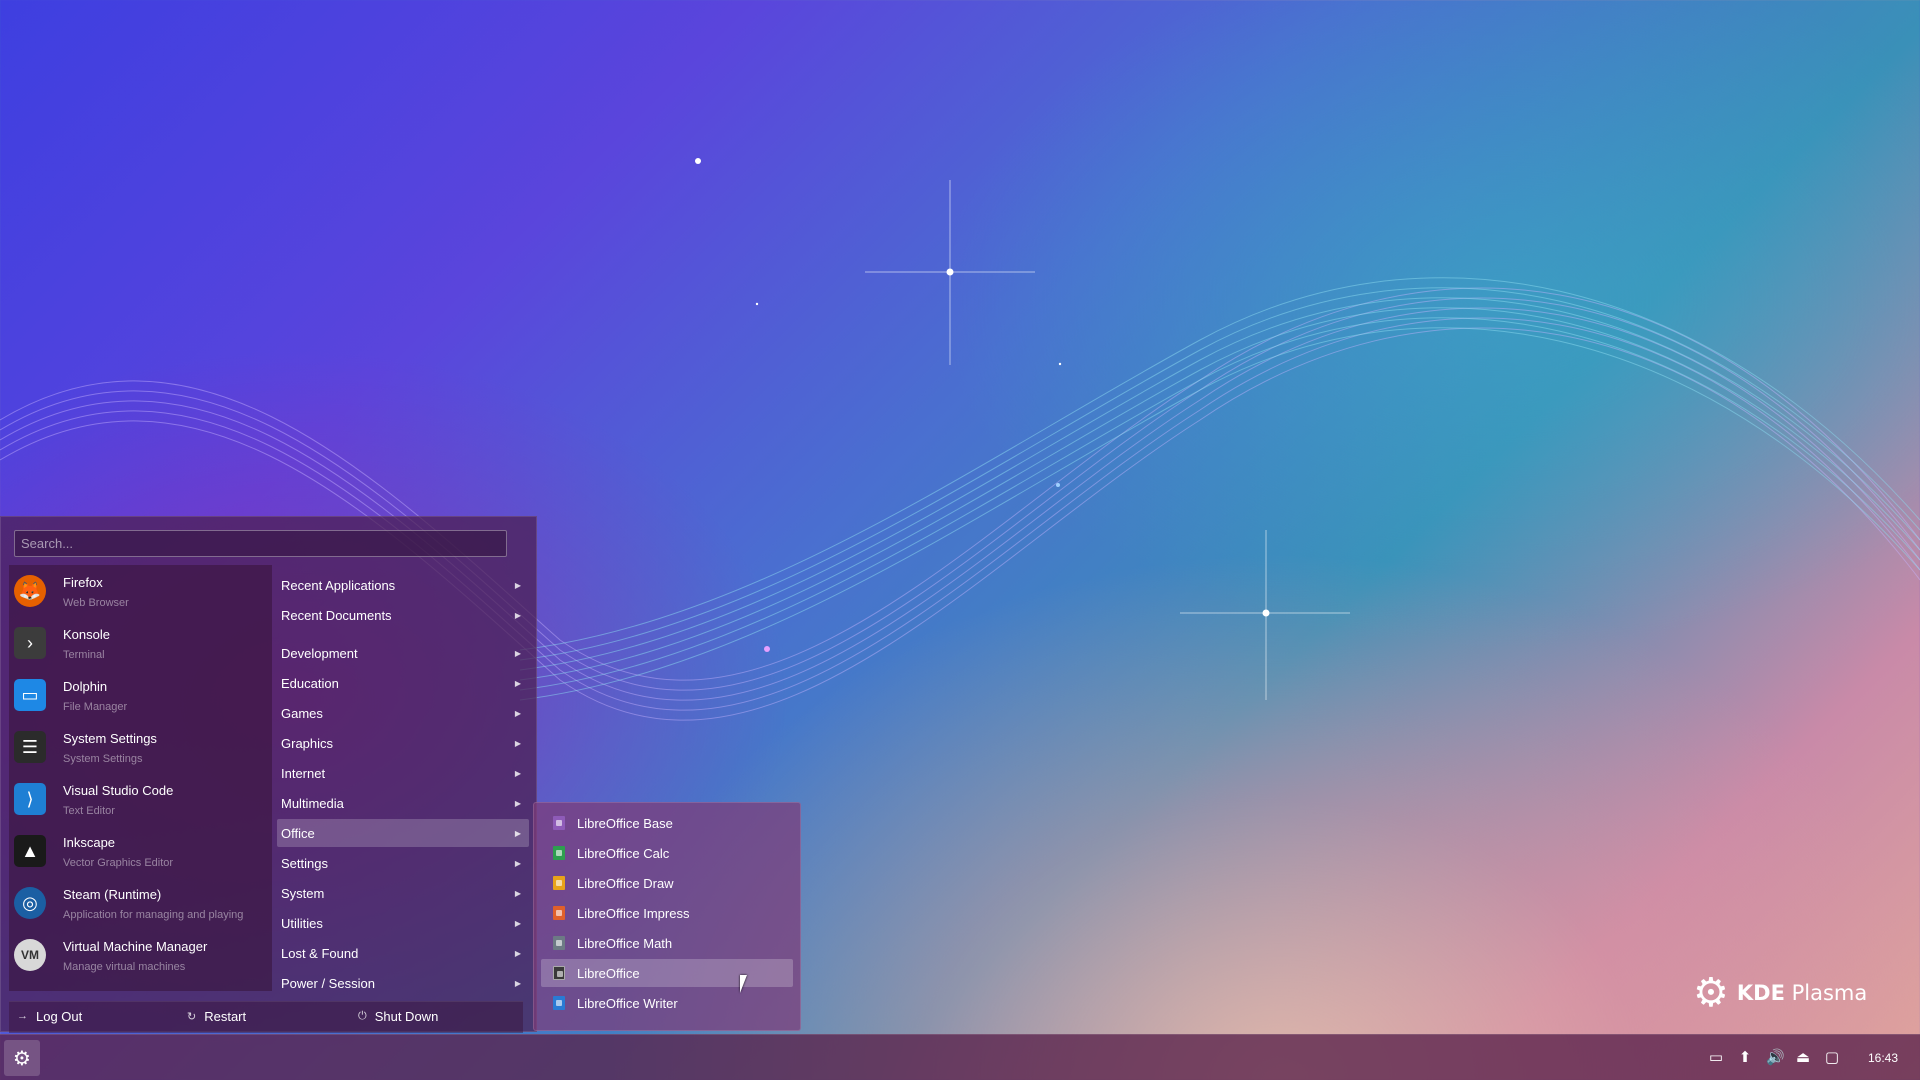  What do you see at coordinates (403, 953) in the screenshot?
I see `category-lost-and-found: Lost & Found ▶` at bounding box center [403, 953].